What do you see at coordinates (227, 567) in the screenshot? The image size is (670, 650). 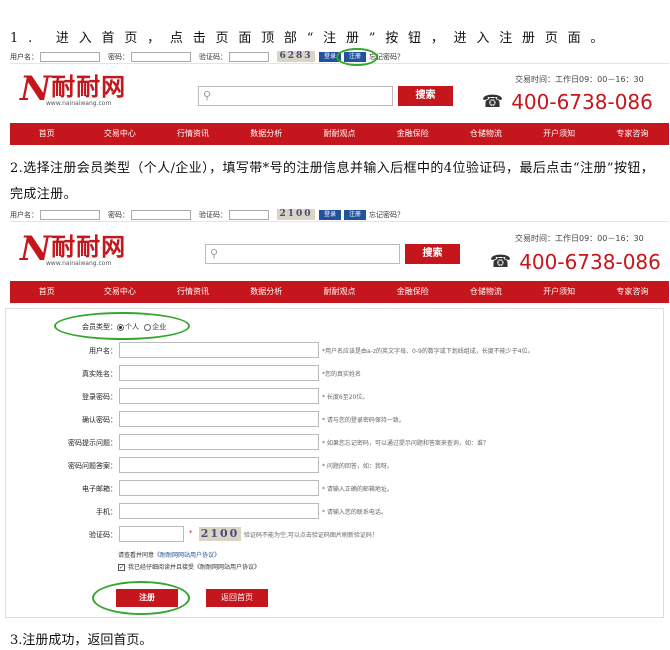 I see `agreement-check-link: 《耐耐网网站用户协议》` at bounding box center [227, 567].